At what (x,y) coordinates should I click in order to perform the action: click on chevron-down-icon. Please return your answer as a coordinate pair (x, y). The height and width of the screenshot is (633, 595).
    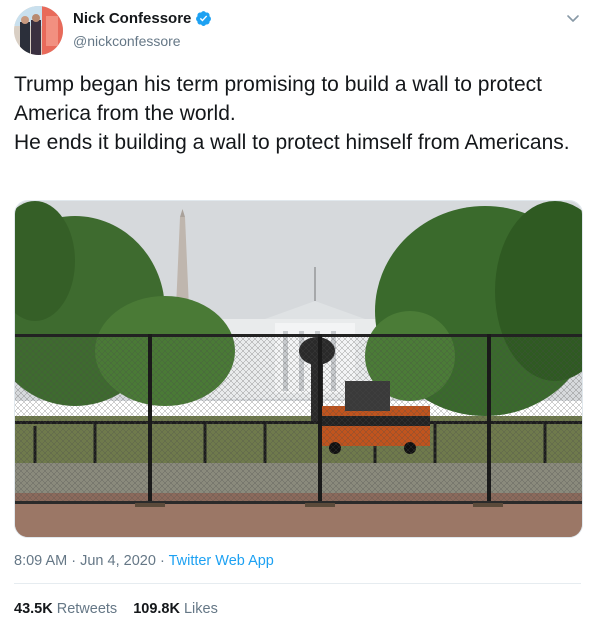
    Looking at the image, I should click on (573, 18).